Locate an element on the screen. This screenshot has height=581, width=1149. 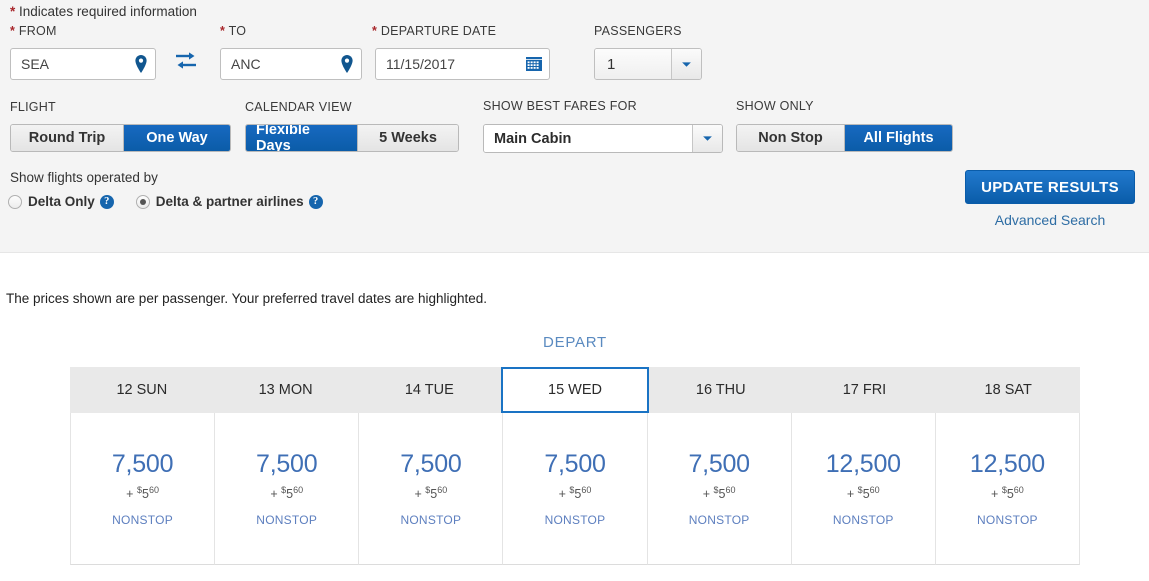
calendar-icon is located at coordinates (534, 64).